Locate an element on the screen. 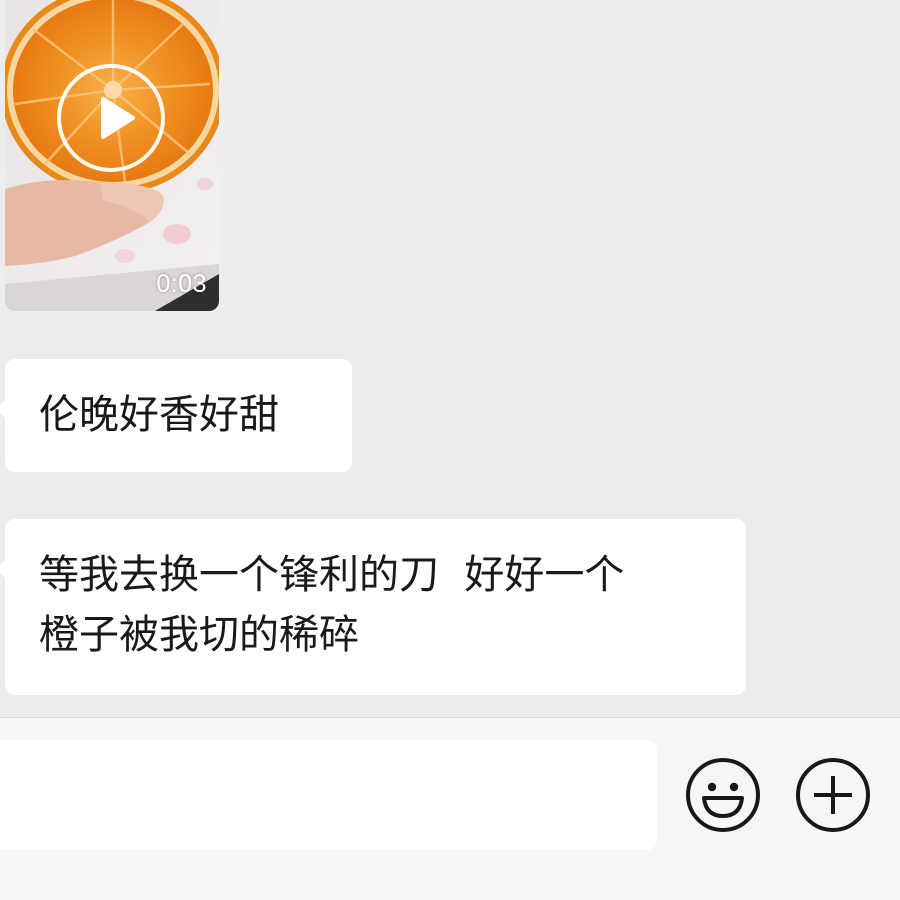  message-text-line: 等我去换一个锋利的刀 好好一个 is located at coordinates (332, 575).